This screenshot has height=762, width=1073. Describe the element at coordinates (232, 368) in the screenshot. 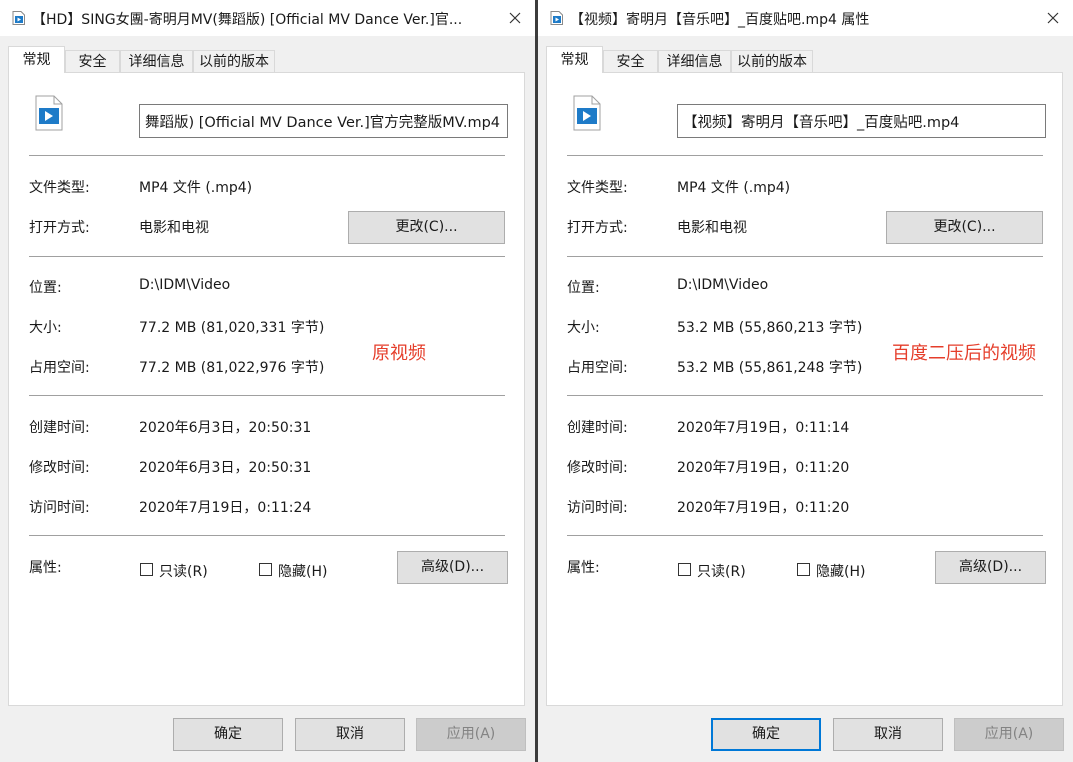

I see `size-on-disk-value: 77.2 MB (81,022,976 字节)` at that location.